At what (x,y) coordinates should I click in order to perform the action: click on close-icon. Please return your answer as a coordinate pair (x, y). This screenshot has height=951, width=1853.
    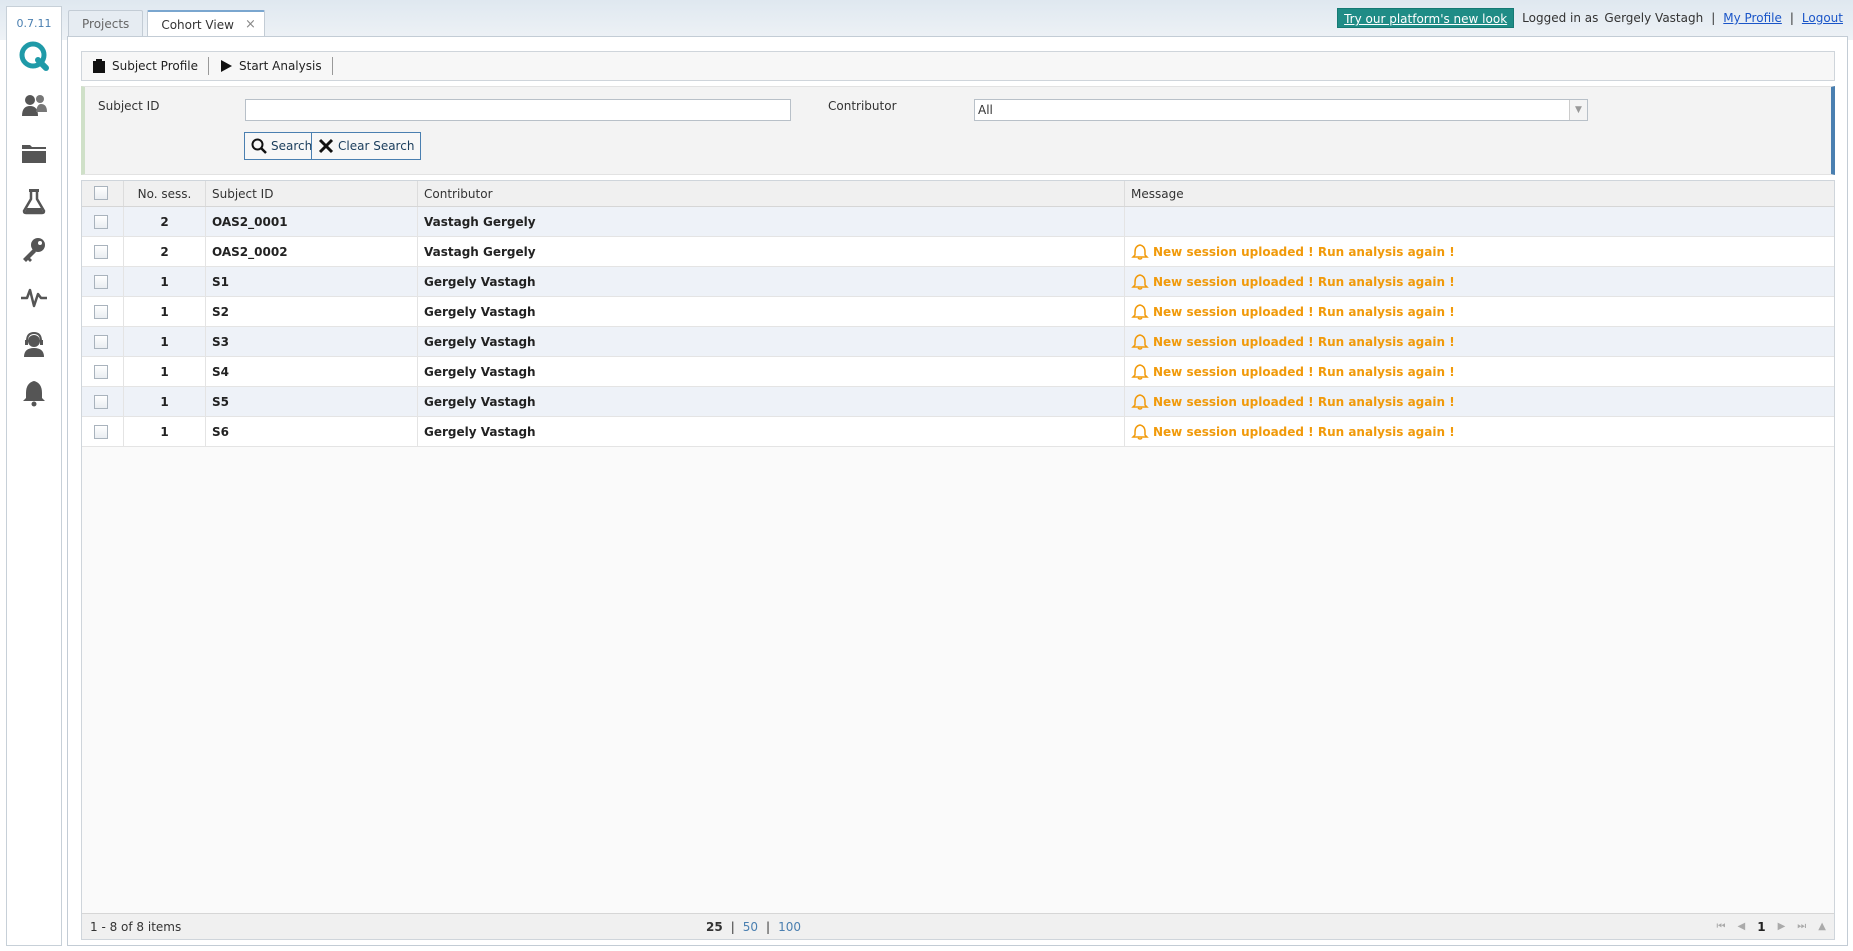
    Looking at the image, I should click on (326, 146).